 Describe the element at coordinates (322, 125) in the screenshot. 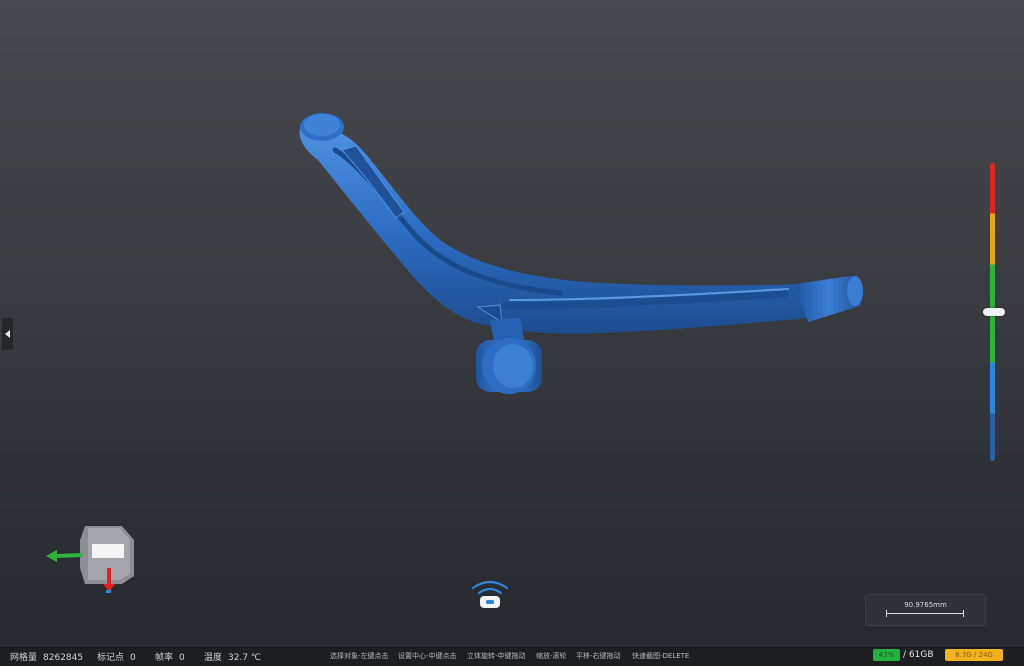

I see `top-boss-face` at that location.